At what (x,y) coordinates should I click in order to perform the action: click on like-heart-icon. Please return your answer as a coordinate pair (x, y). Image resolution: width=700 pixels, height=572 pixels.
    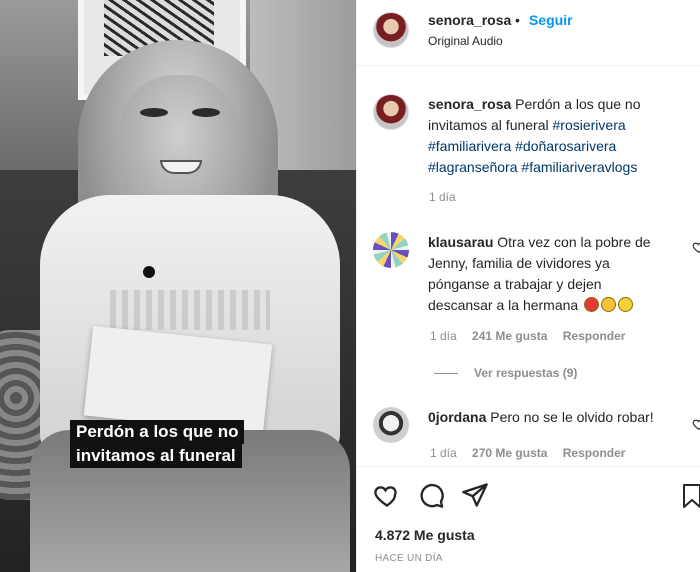
    Looking at the image, I should click on (387, 495).